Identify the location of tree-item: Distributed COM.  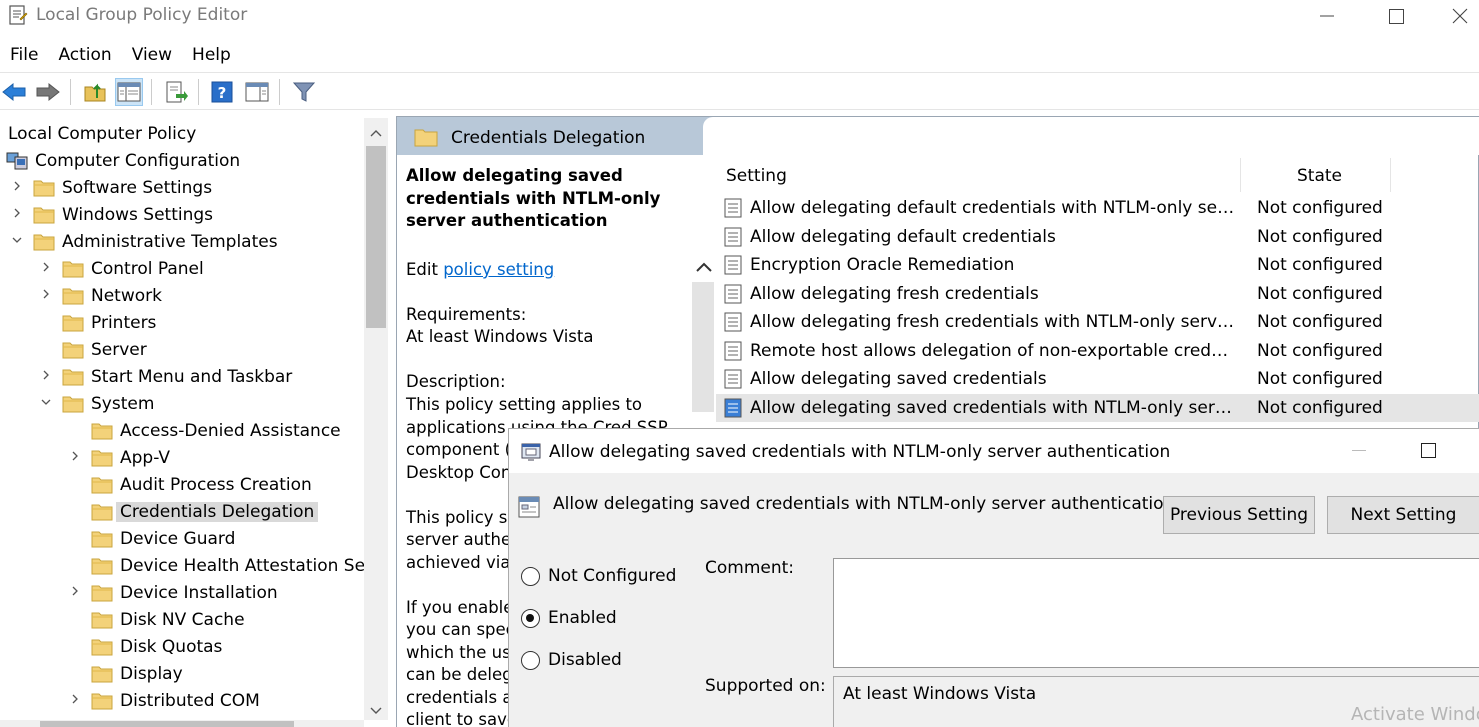
(163, 700).